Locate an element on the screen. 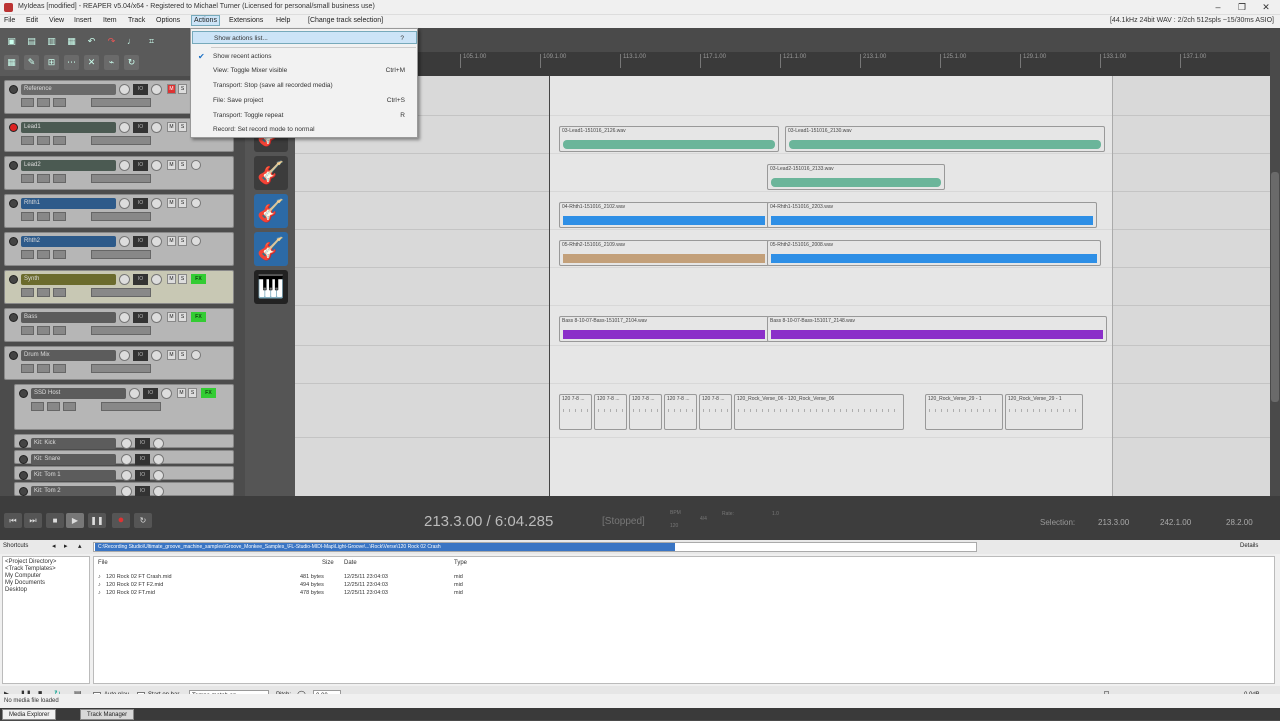 Image resolution: width=1280 pixels, height=721 pixels. repeat-button: ↻ is located at coordinates (143, 520).